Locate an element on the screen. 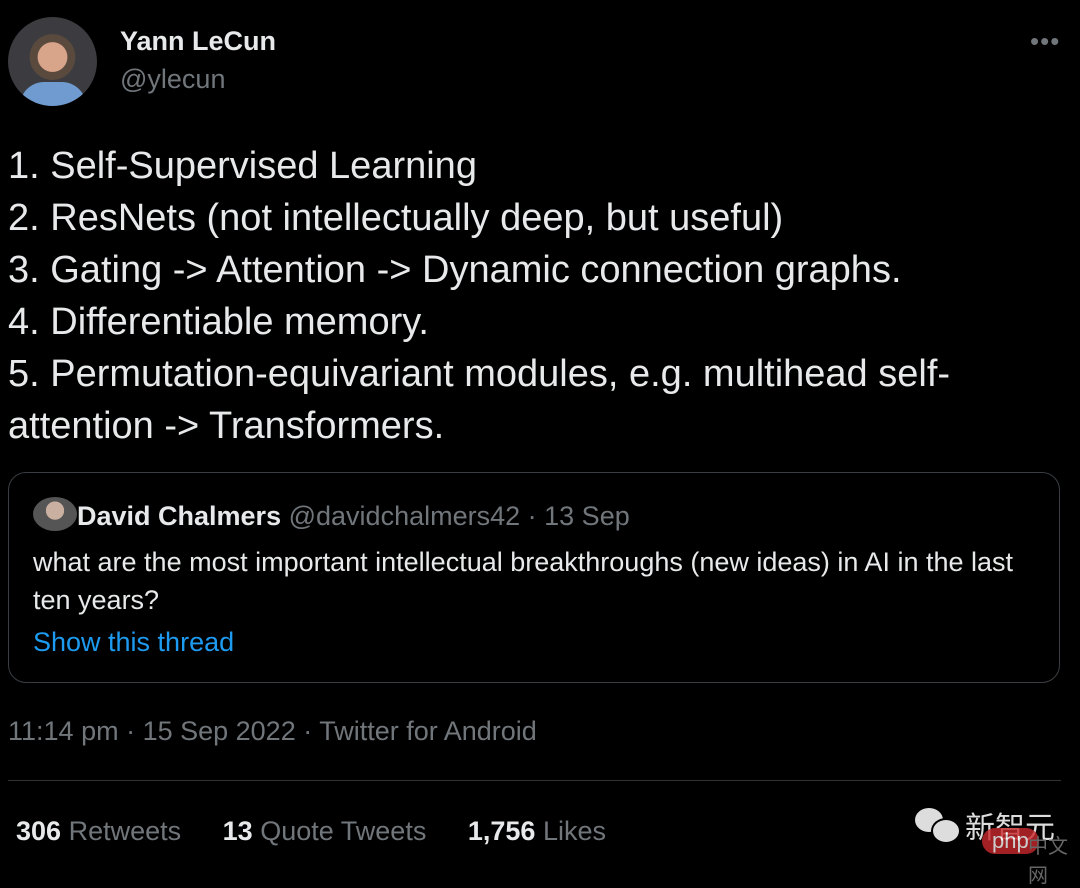  quote-tweets-stat: 13 Quote Tweets is located at coordinates (325, 831).